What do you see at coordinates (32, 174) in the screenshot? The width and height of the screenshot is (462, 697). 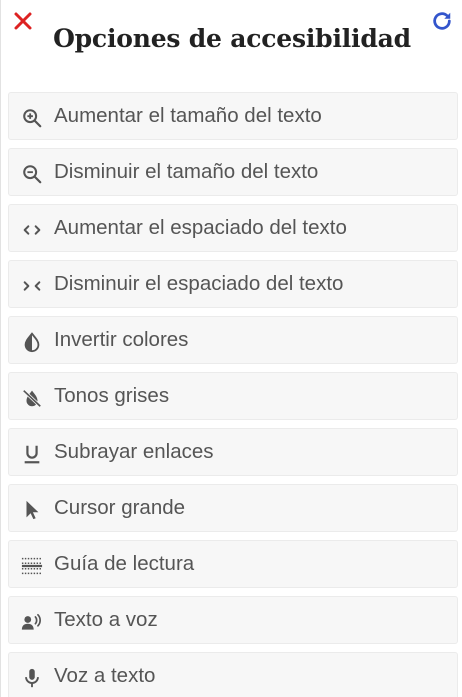 I see `zoom-out-icon` at bounding box center [32, 174].